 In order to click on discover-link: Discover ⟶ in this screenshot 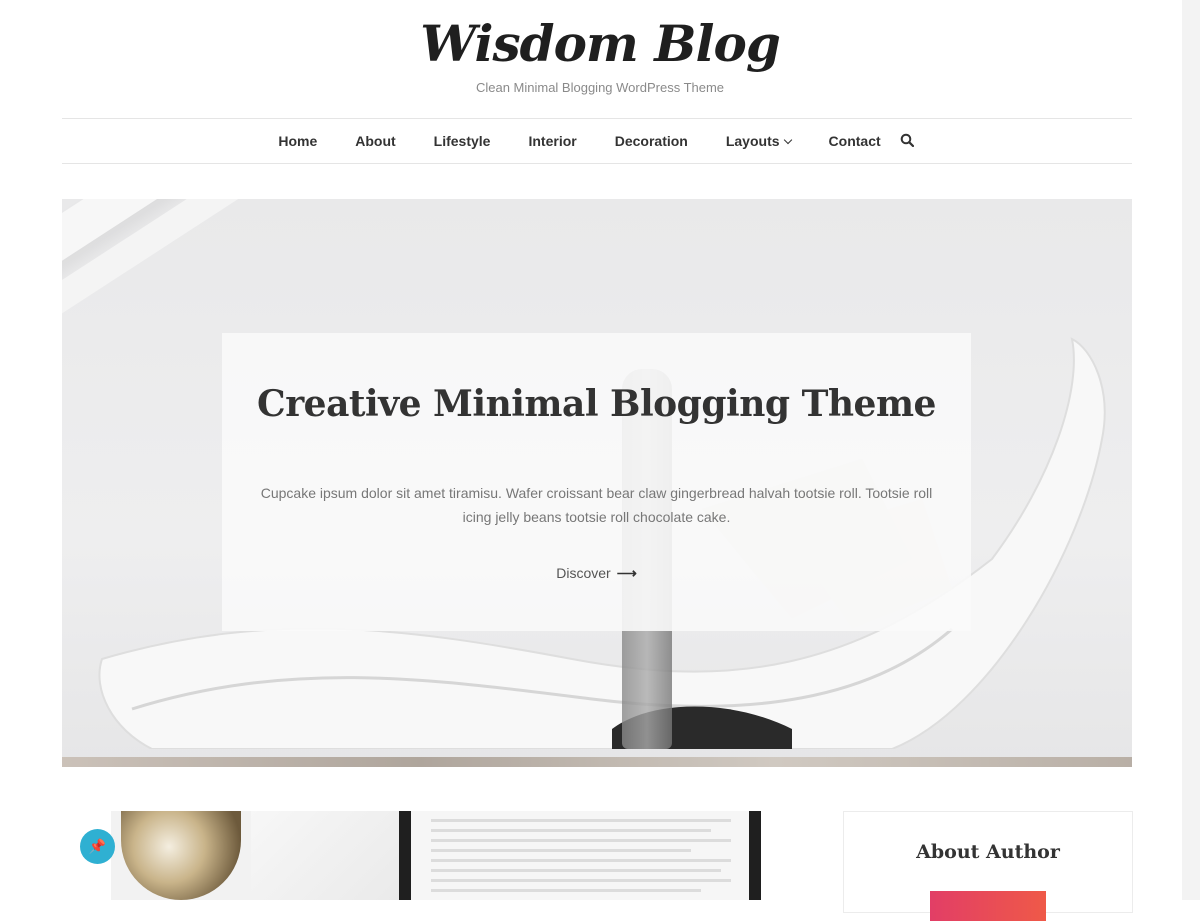, I will do `click(596, 573)`.